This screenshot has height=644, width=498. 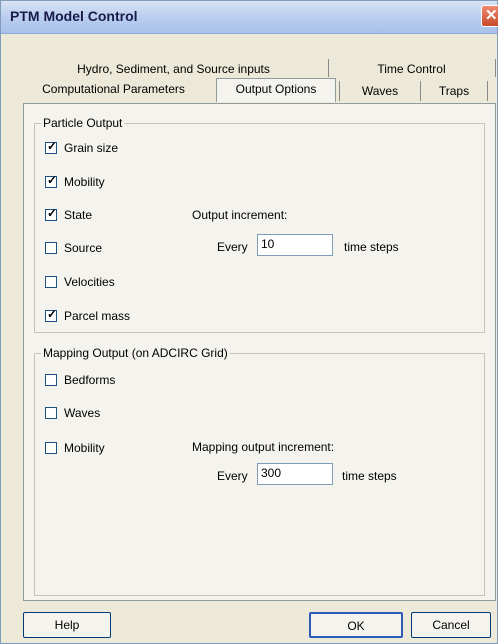 What do you see at coordinates (78, 215) in the screenshot?
I see `state-label: State` at bounding box center [78, 215].